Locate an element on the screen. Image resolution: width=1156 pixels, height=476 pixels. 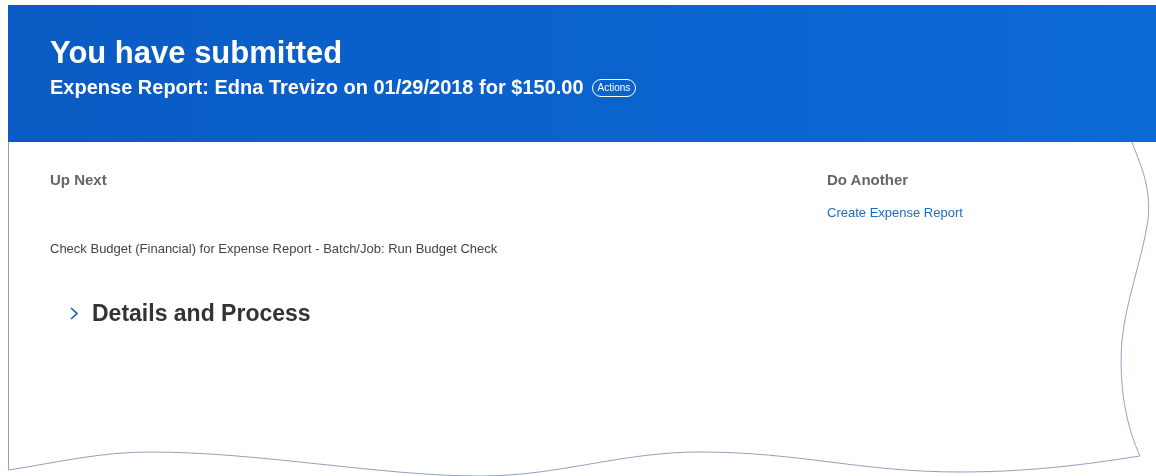
page-title: You have submitted is located at coordinates (196, 53).